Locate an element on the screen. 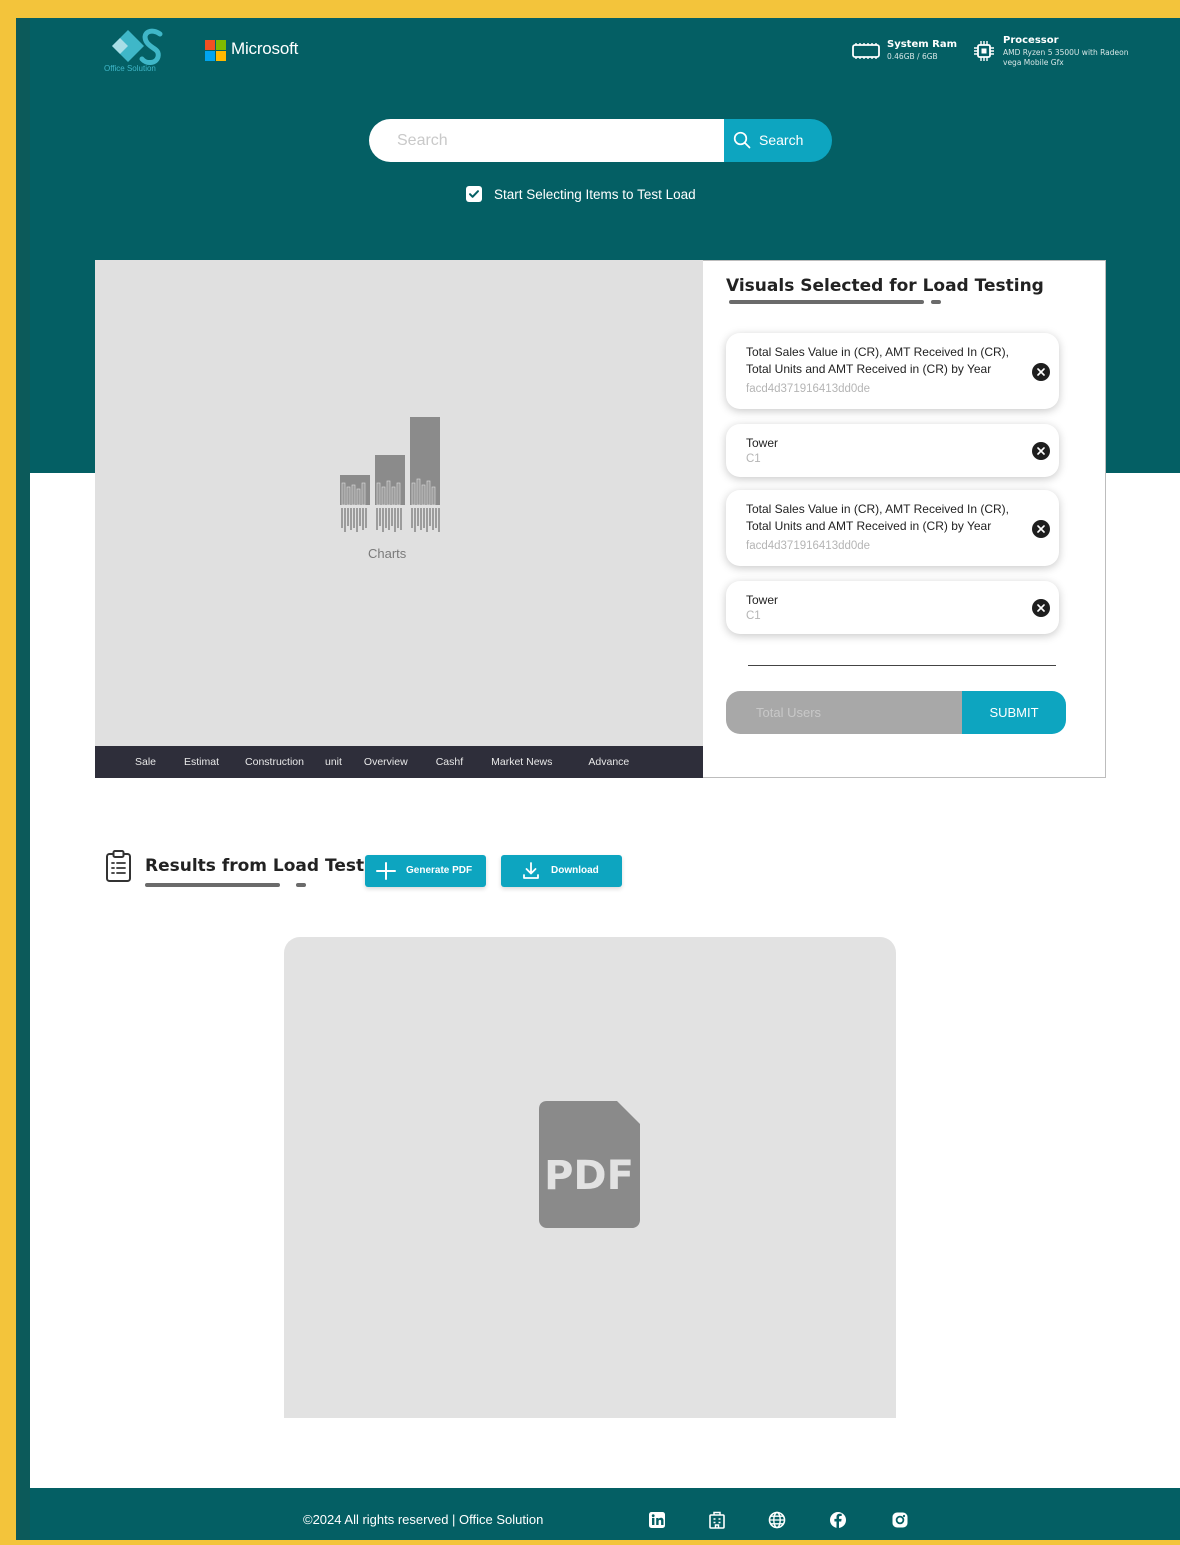 The width and height of the screenshot is (1180, 1545). tab-unit: unit is located at coordinates (333, 762).